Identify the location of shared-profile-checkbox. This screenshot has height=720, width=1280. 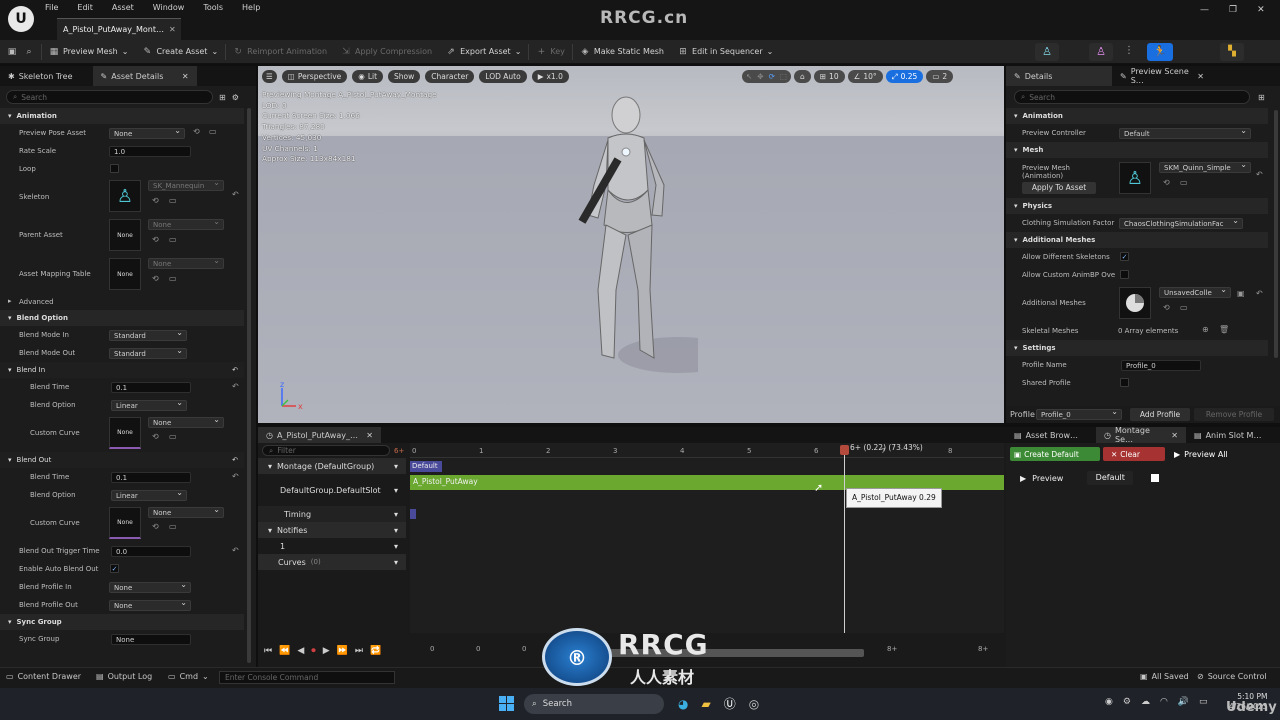
(1124, 382).